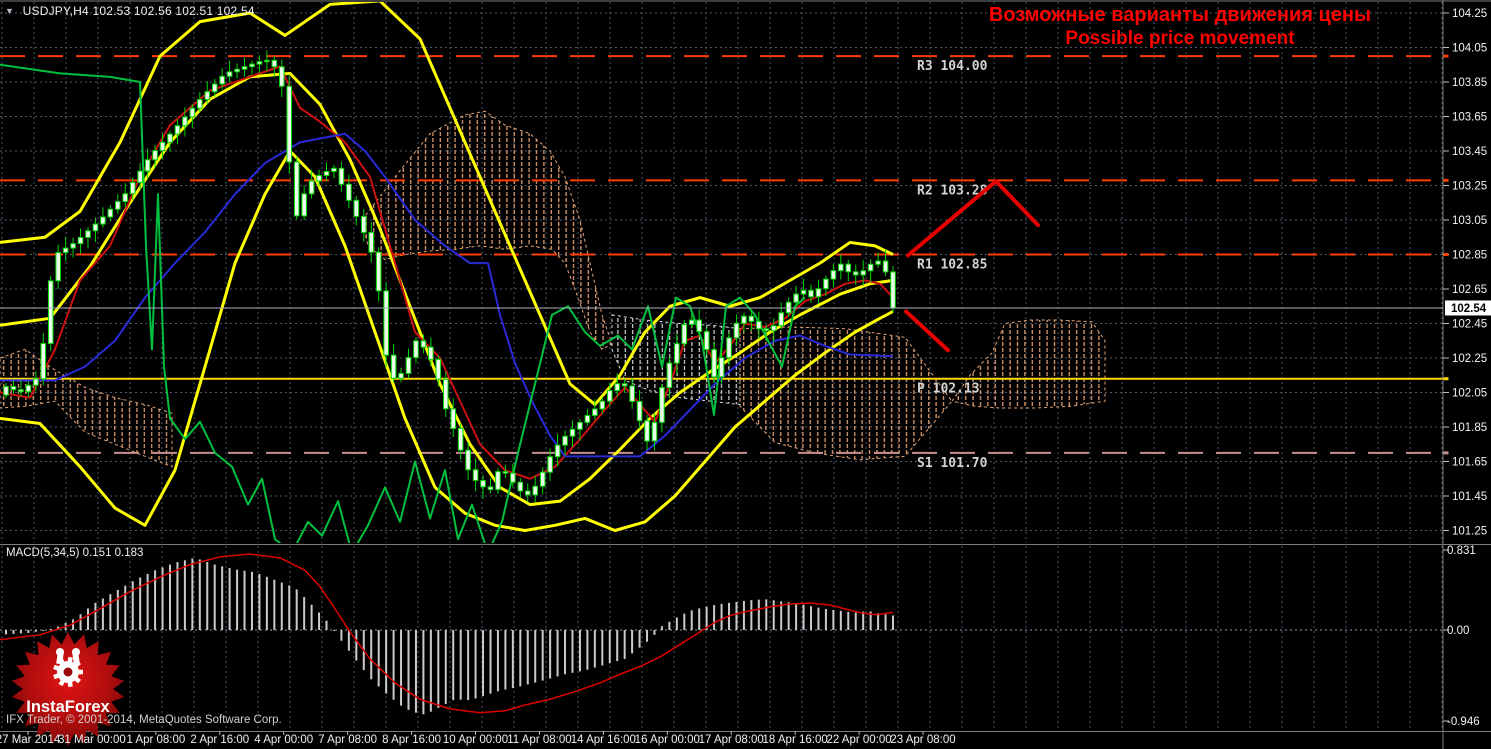 The width and height of the screenshot is (1491, 749). Describe the element at coordinates (1469, 83) in the screenshot. I see `price-tick-label: 103.85` at that location.